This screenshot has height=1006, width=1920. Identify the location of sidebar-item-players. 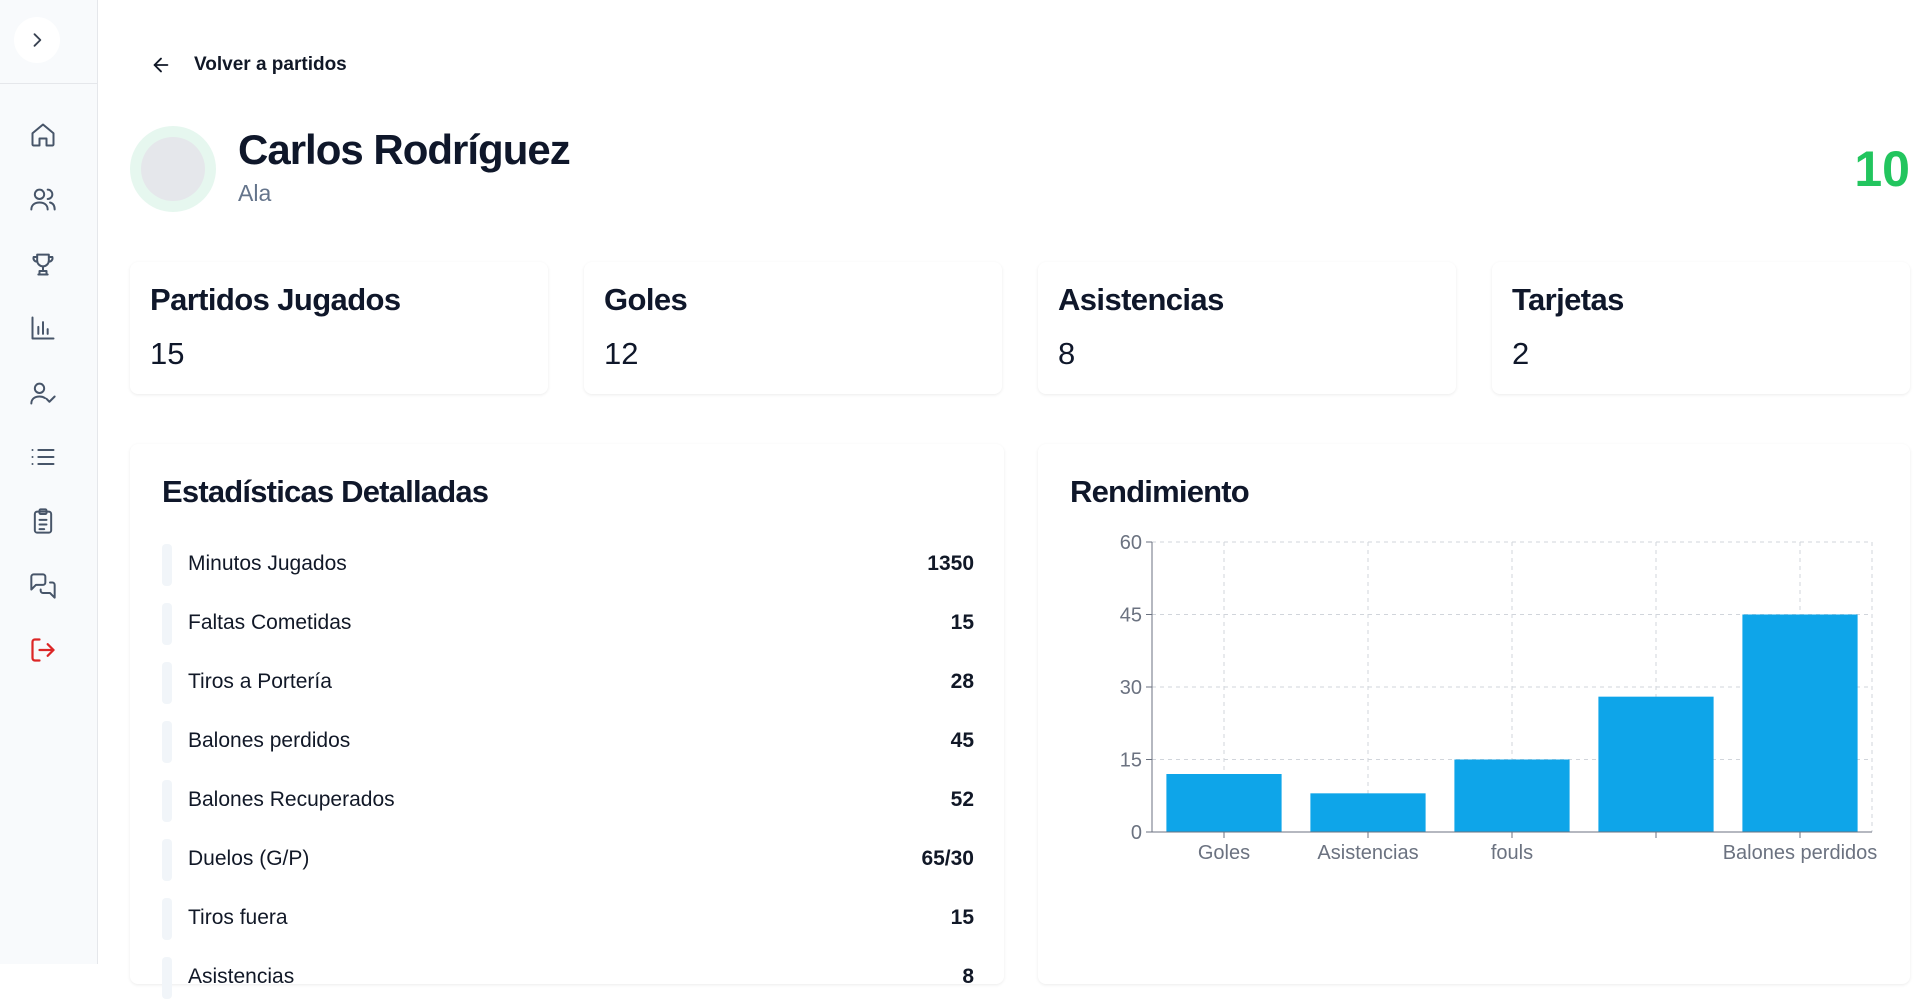
(43, 199).